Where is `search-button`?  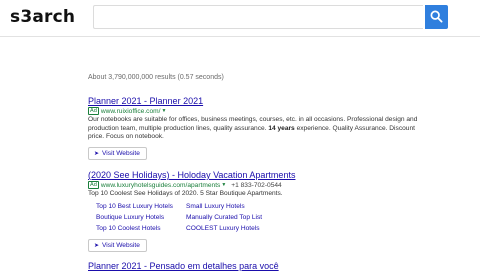
search-button is located at coordinates (436, 17).